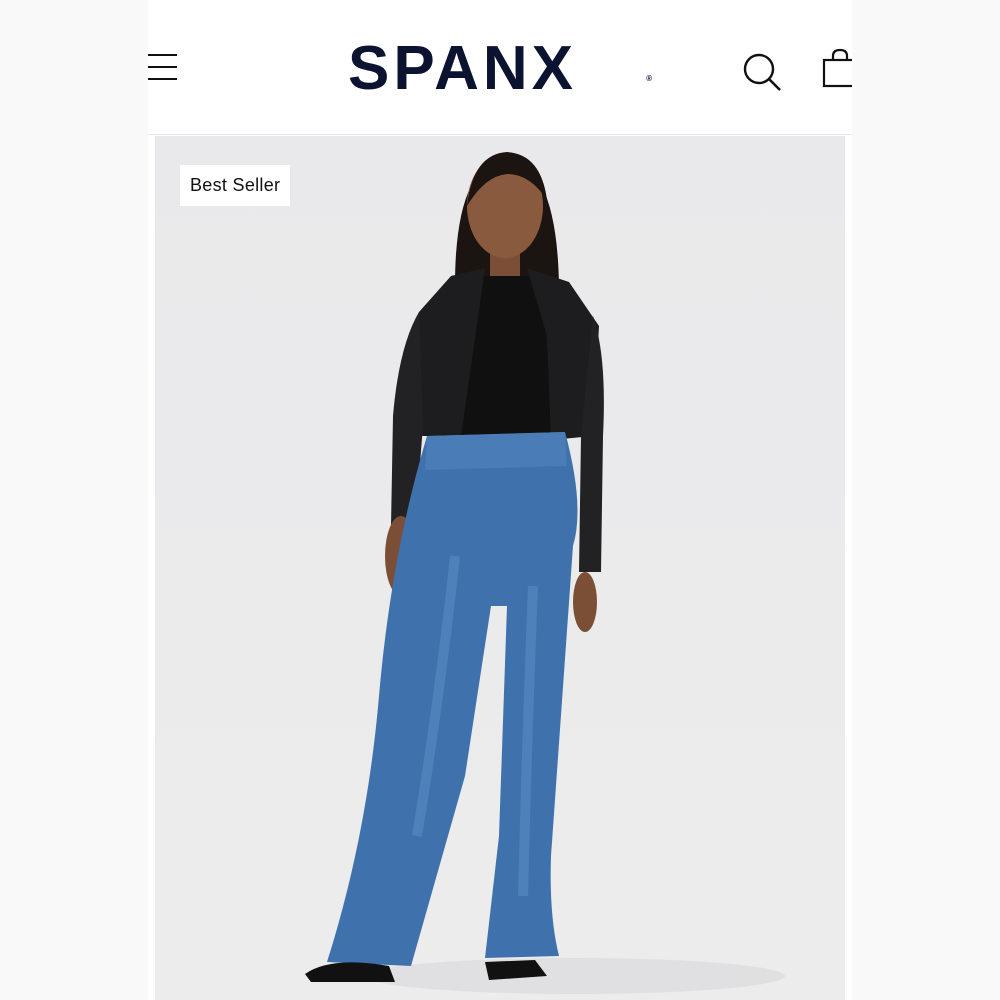 Image resolution: width=1000 pixels, height=1000 pixels. What do you see at coordinates (165, 69) in the screenshot?
I see `menu-button` at bounding box center [165, 69].